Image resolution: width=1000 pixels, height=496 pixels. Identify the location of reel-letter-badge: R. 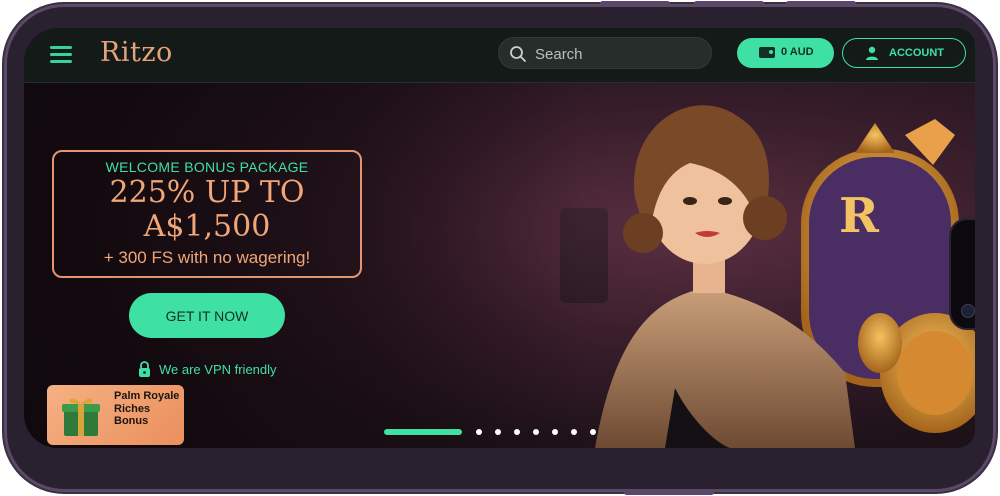
(859, 216).